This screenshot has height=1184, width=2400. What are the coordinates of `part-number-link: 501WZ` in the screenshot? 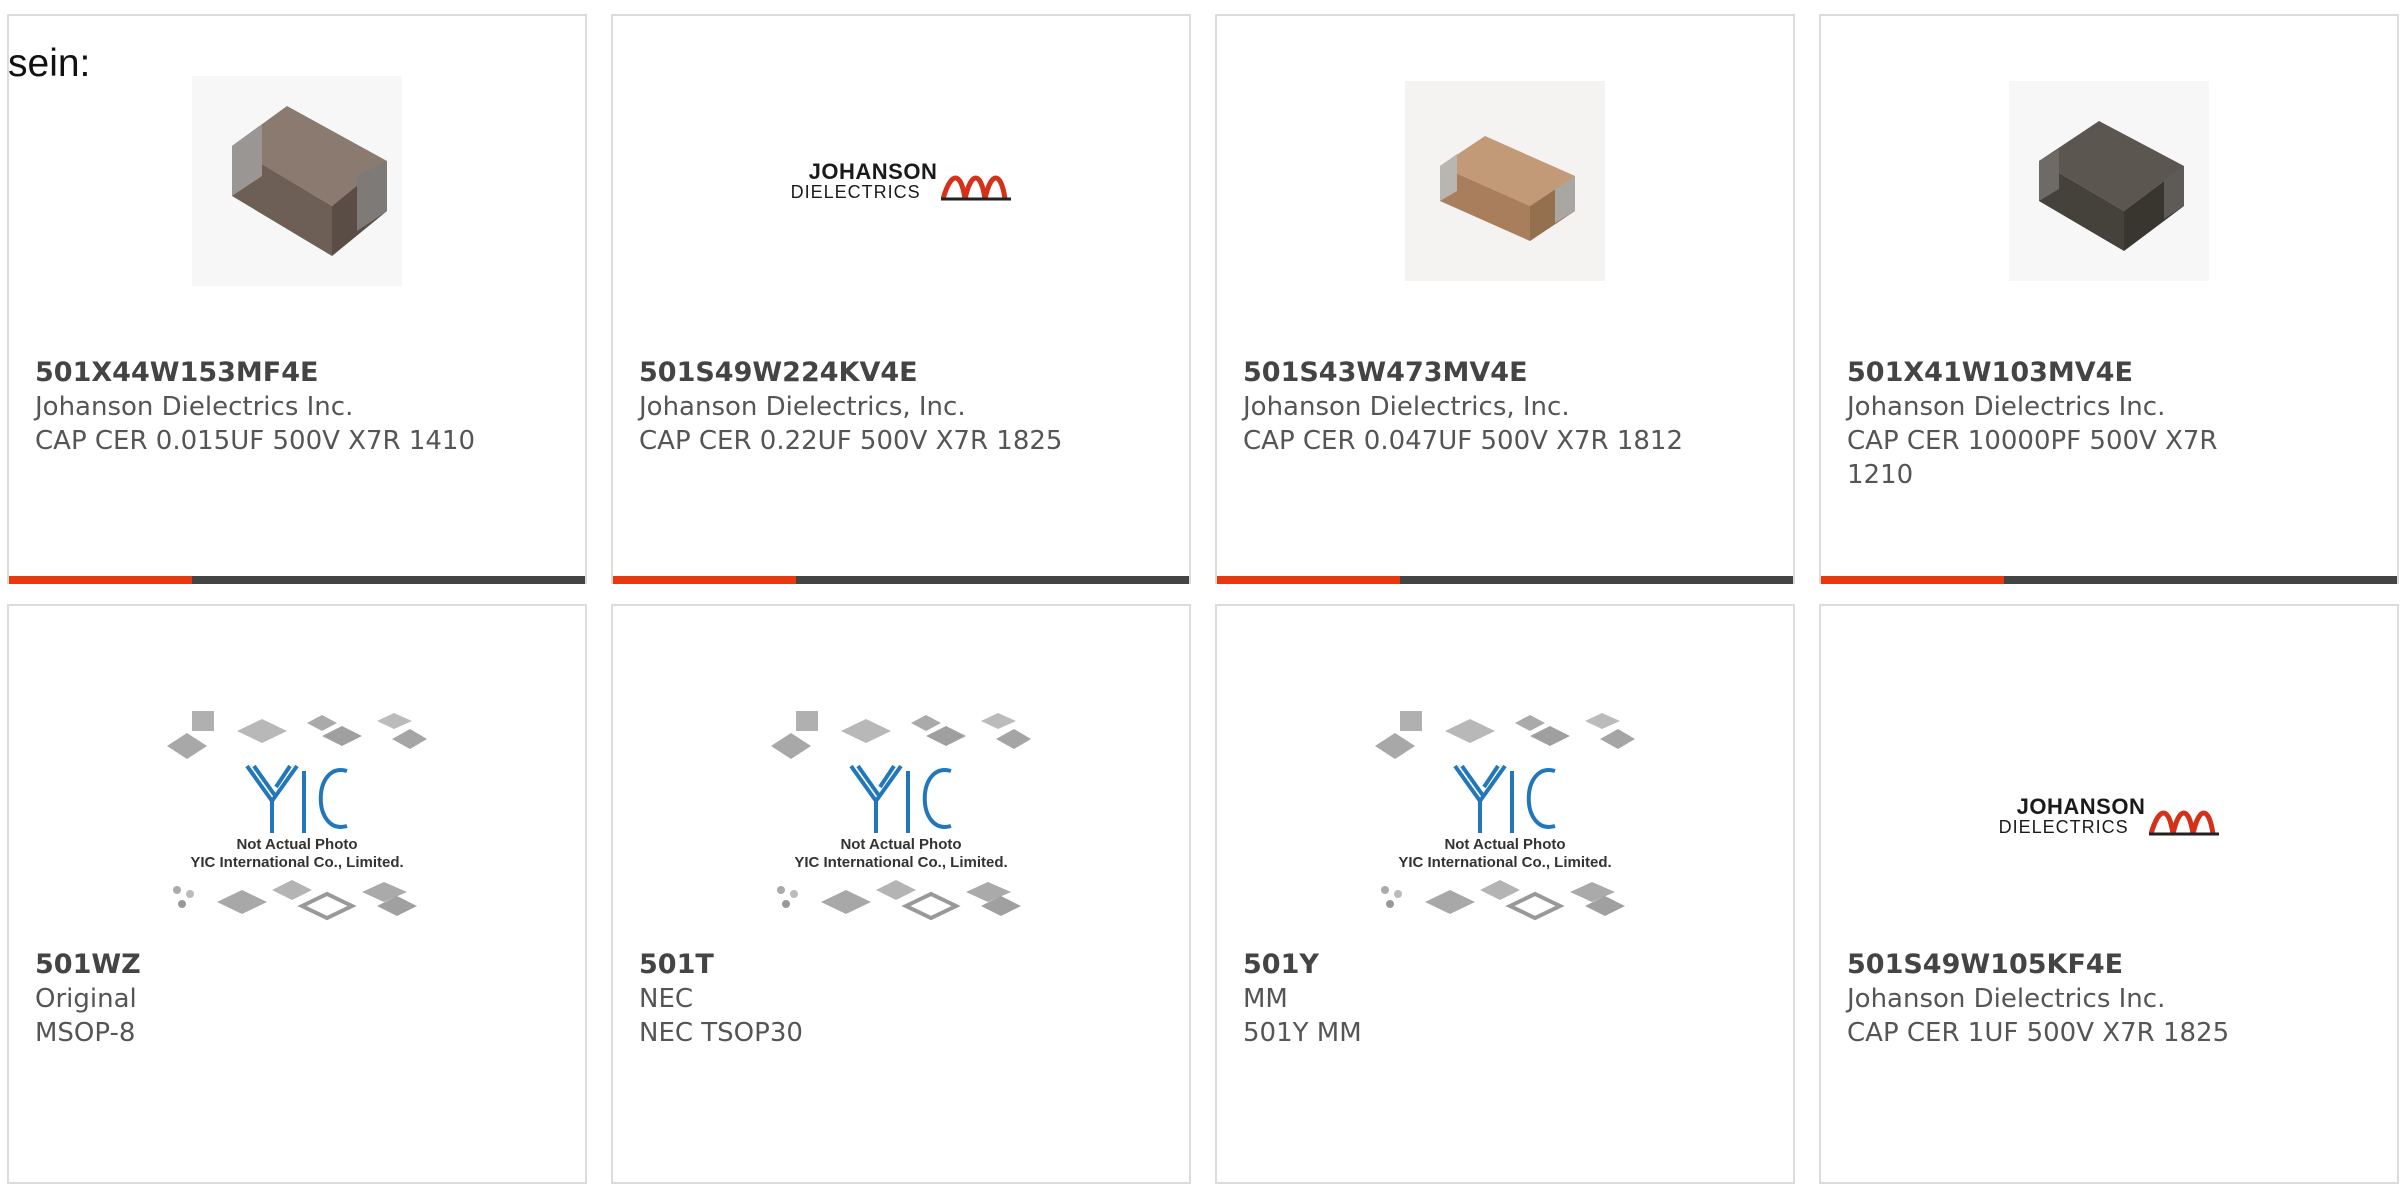 It's located at (300, 965).